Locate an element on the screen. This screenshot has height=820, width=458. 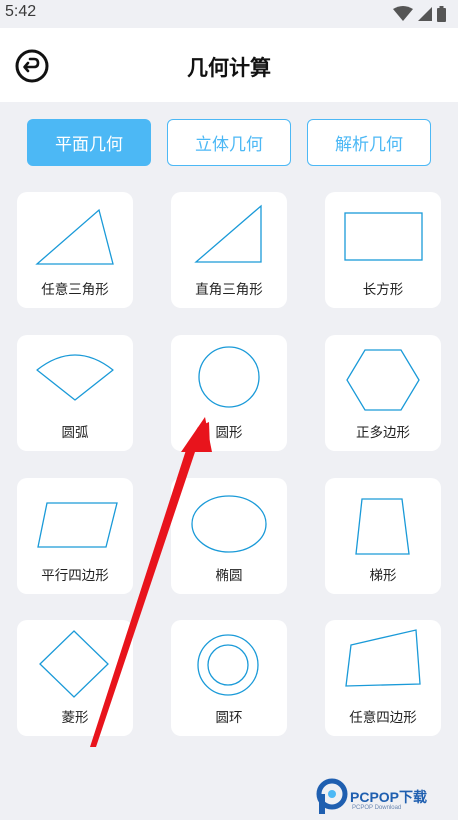
signal-icon is located at coordinates (425, 14).